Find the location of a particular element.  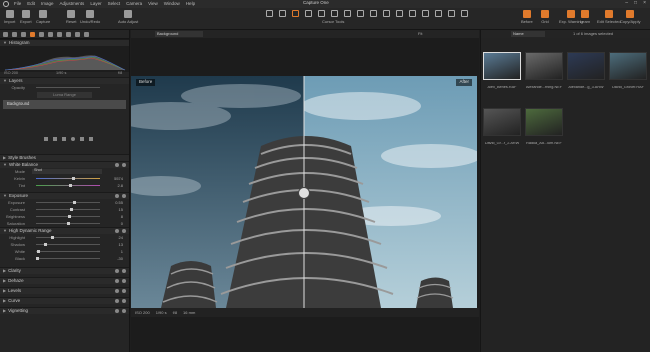

heal-tool-icon is located at coordinates (438, 13).